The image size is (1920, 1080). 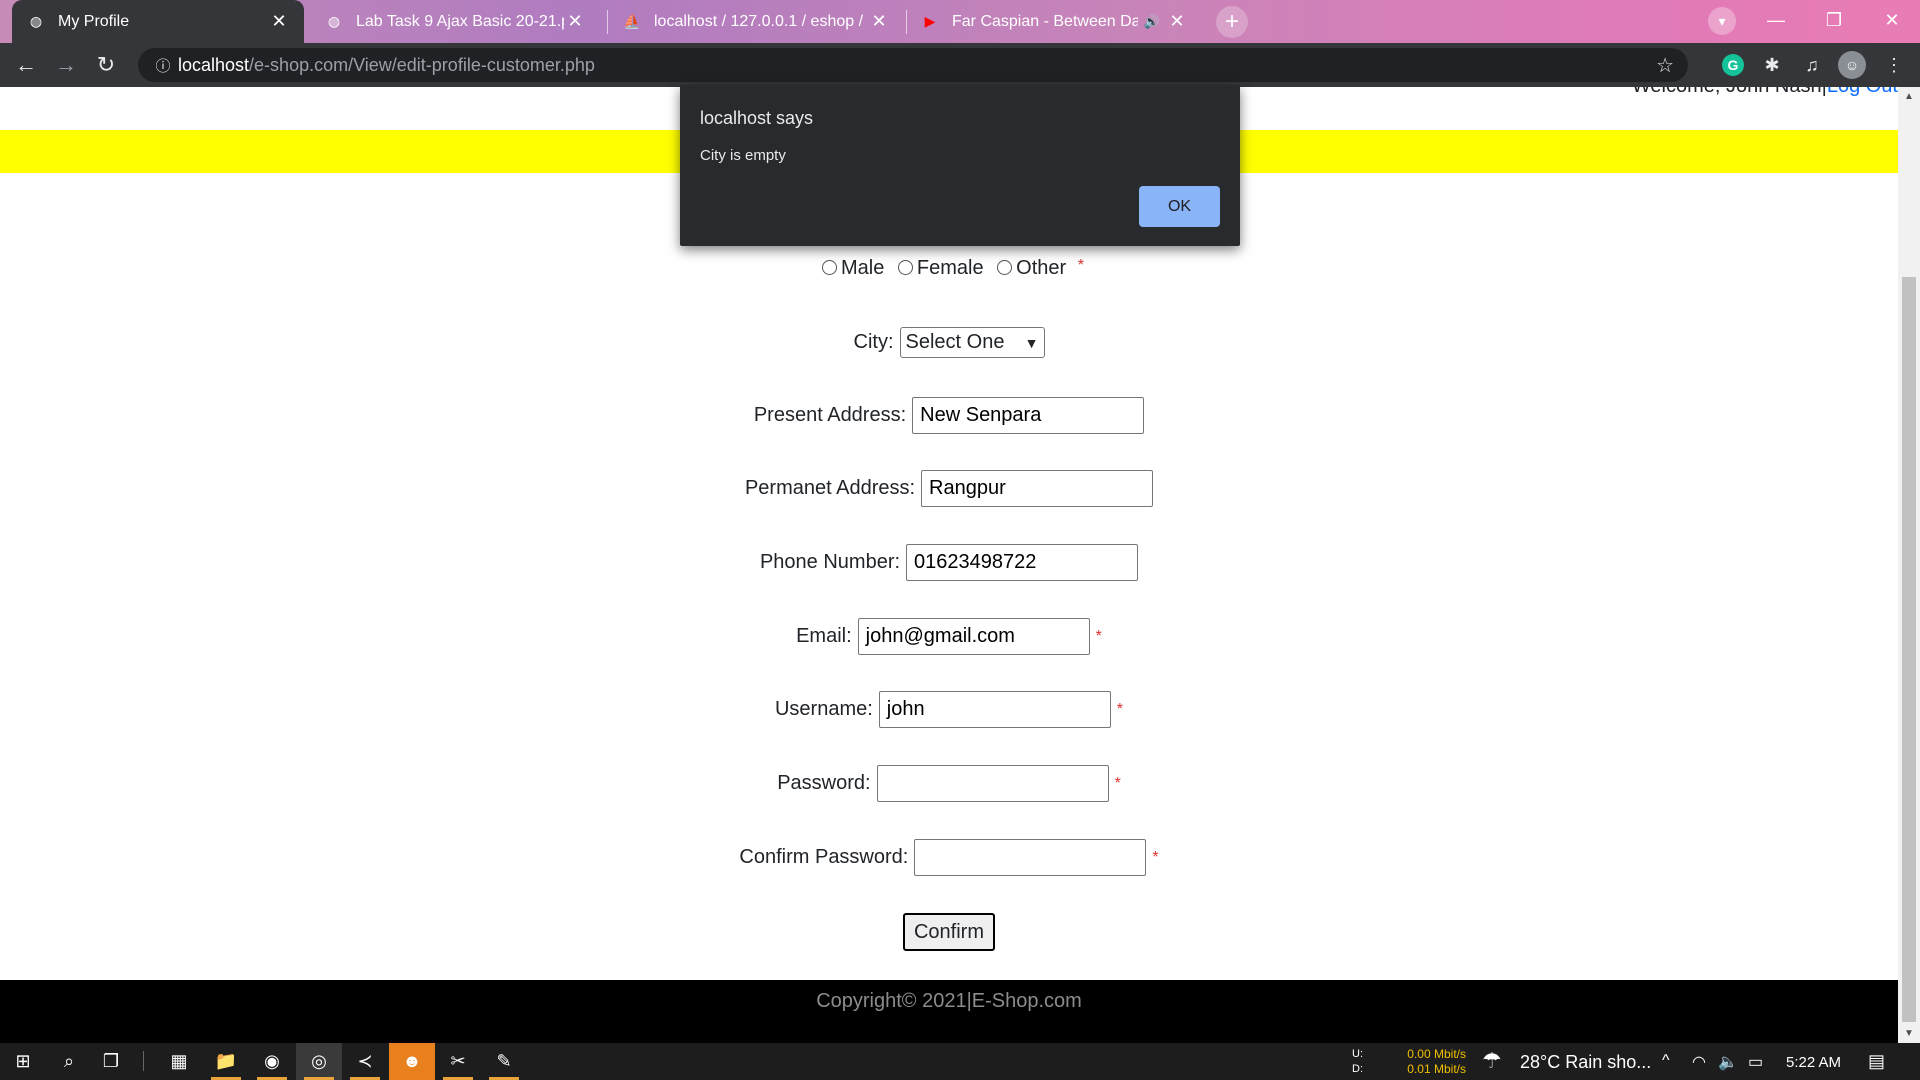 What do you see at coordinates (226, 1061) in the screenshot?
I see `file-explorer-icon: 📁` at bounding box center [226, 1061].